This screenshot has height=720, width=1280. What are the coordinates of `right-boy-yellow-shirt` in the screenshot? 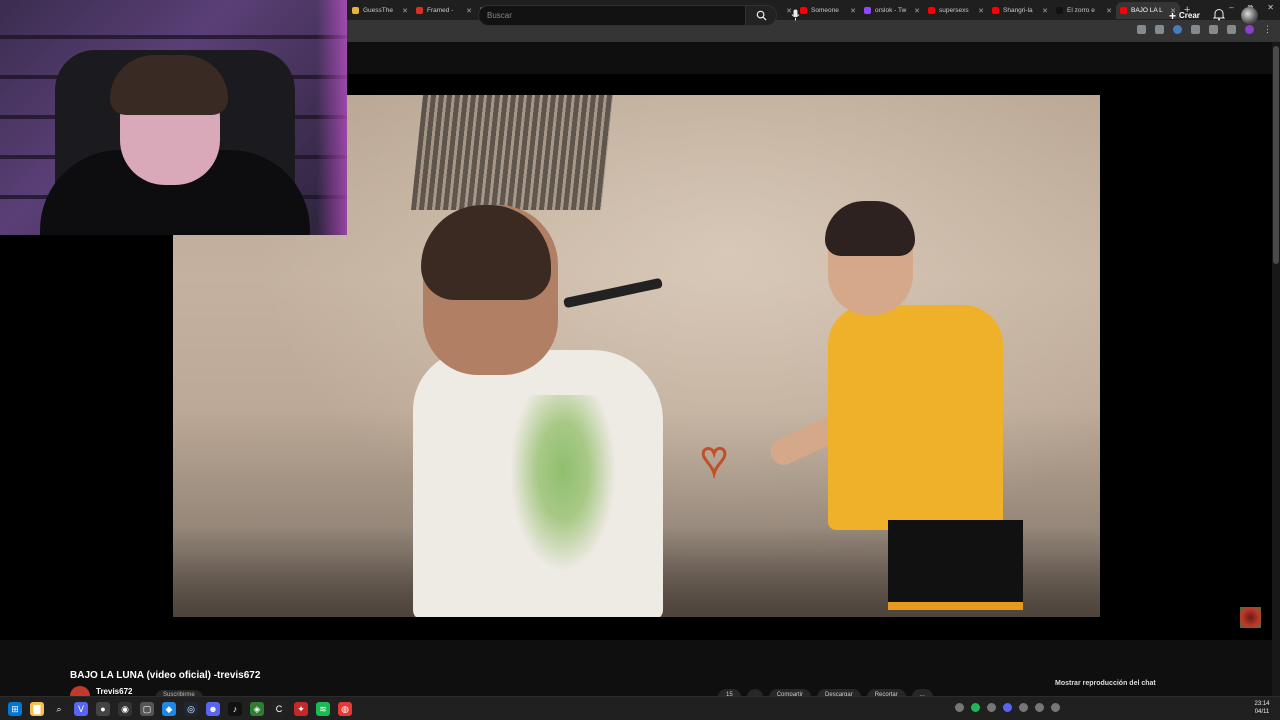 It's located at (915, 417).